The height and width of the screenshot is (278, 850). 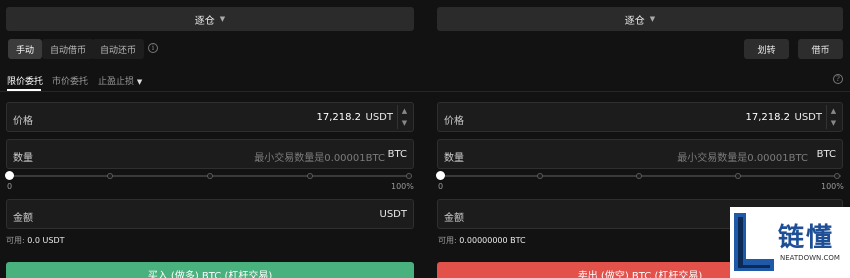 What do you see at coordinates (210, 274) in the screenshot?
I see `buy-long-button-label: 买入 (做多) BTC (杠杆交易)` at bounding box center [210, 274].